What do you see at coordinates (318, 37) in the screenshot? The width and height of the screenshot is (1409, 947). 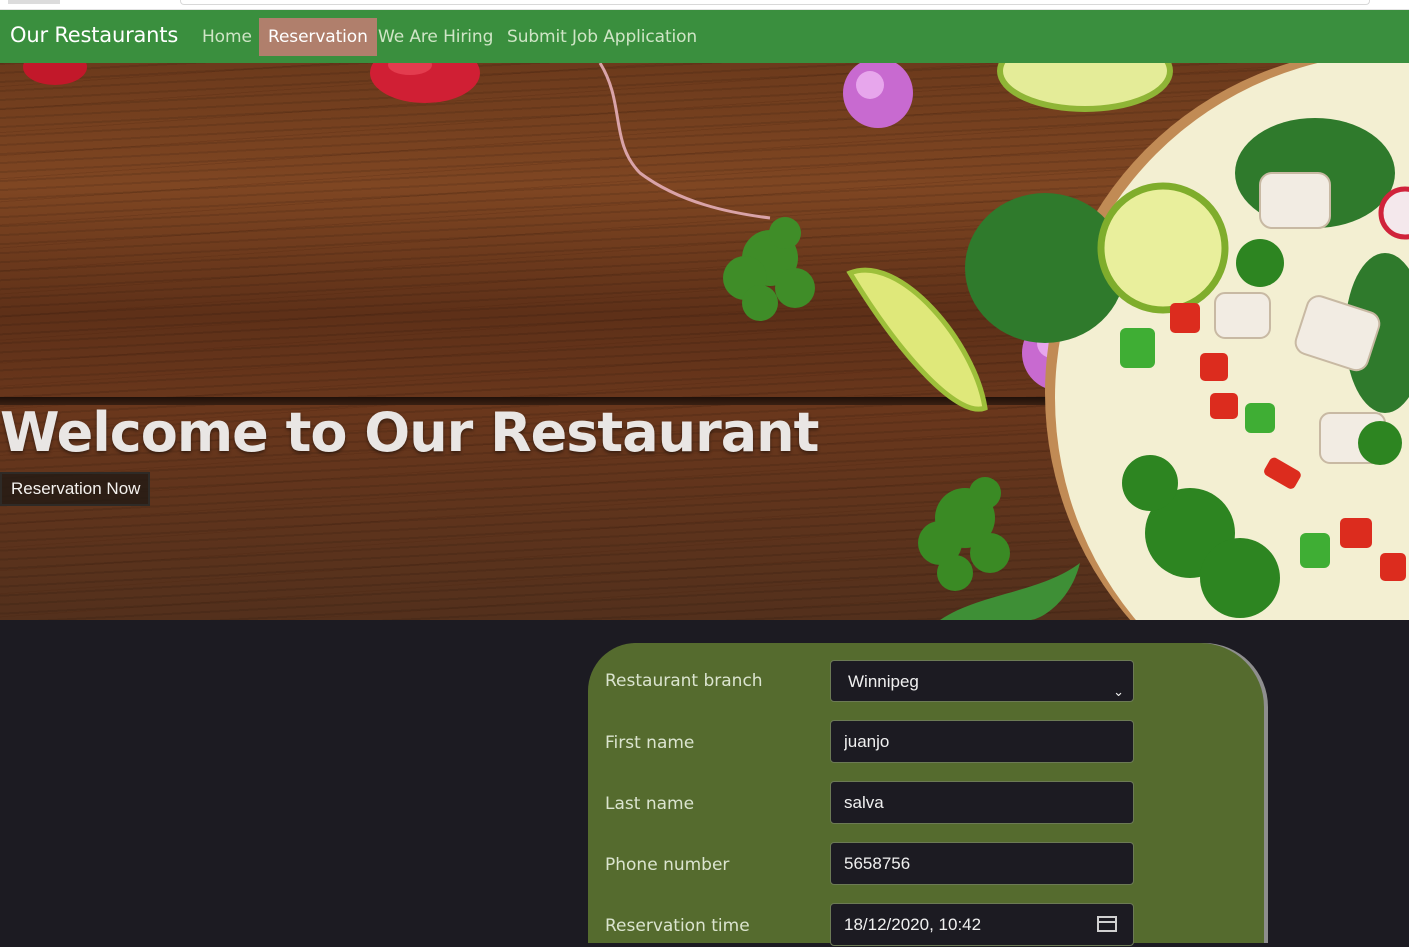 I see `nav-link-reservation: Reservation` at bounding box center [318, 37].